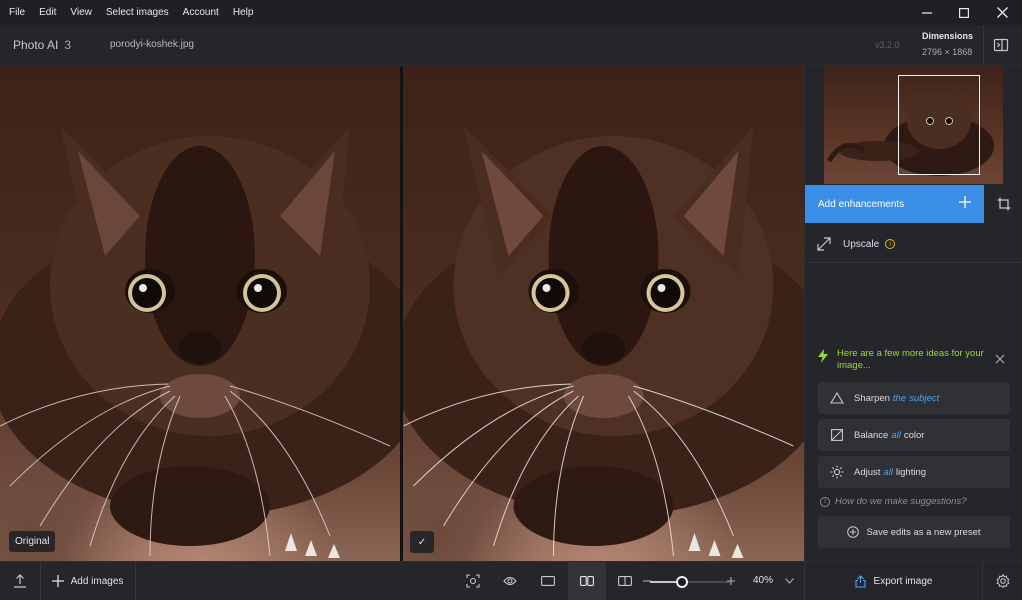  Describe the element at coordinates (861, 204) in the screenshot. I see `add-enhancements-label: Add enhancements` at that location.